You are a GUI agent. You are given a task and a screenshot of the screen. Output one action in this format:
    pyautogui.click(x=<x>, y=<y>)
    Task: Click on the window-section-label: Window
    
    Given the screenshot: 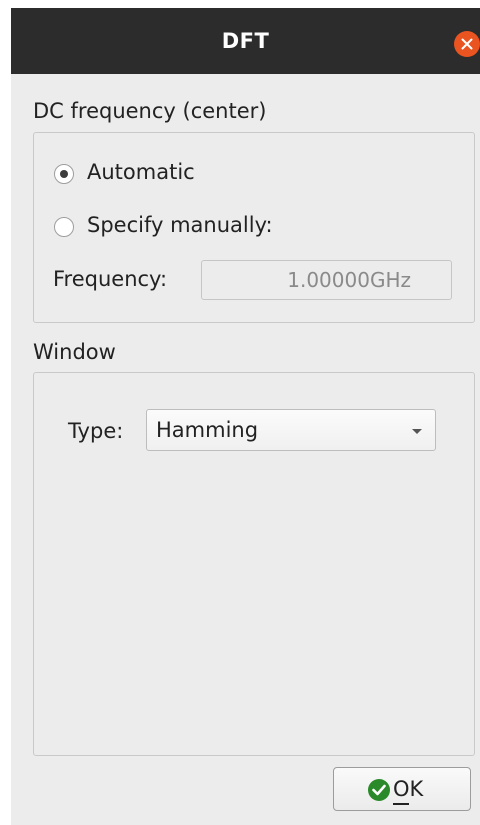 What is the action you would take?
    pyautogui.click(x=74, y=352)
    